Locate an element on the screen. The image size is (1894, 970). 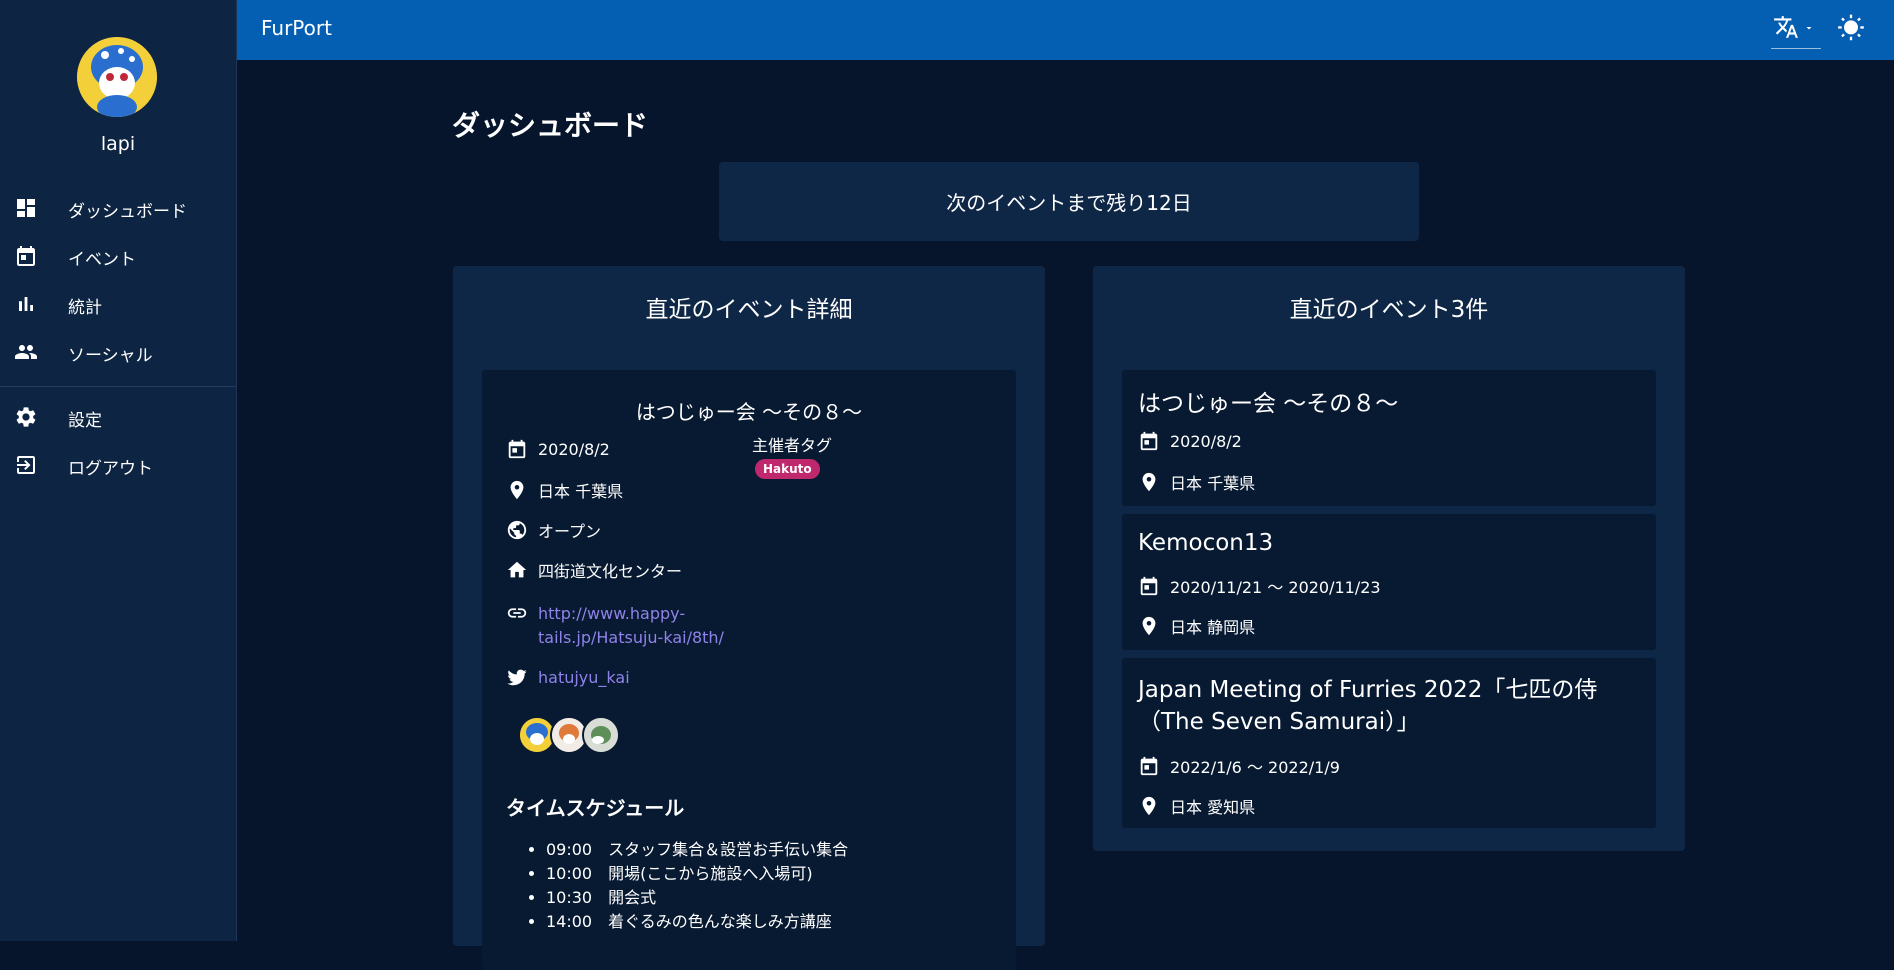
sidebar-item-statistics: 統計 is located at coordinates (118, 304).